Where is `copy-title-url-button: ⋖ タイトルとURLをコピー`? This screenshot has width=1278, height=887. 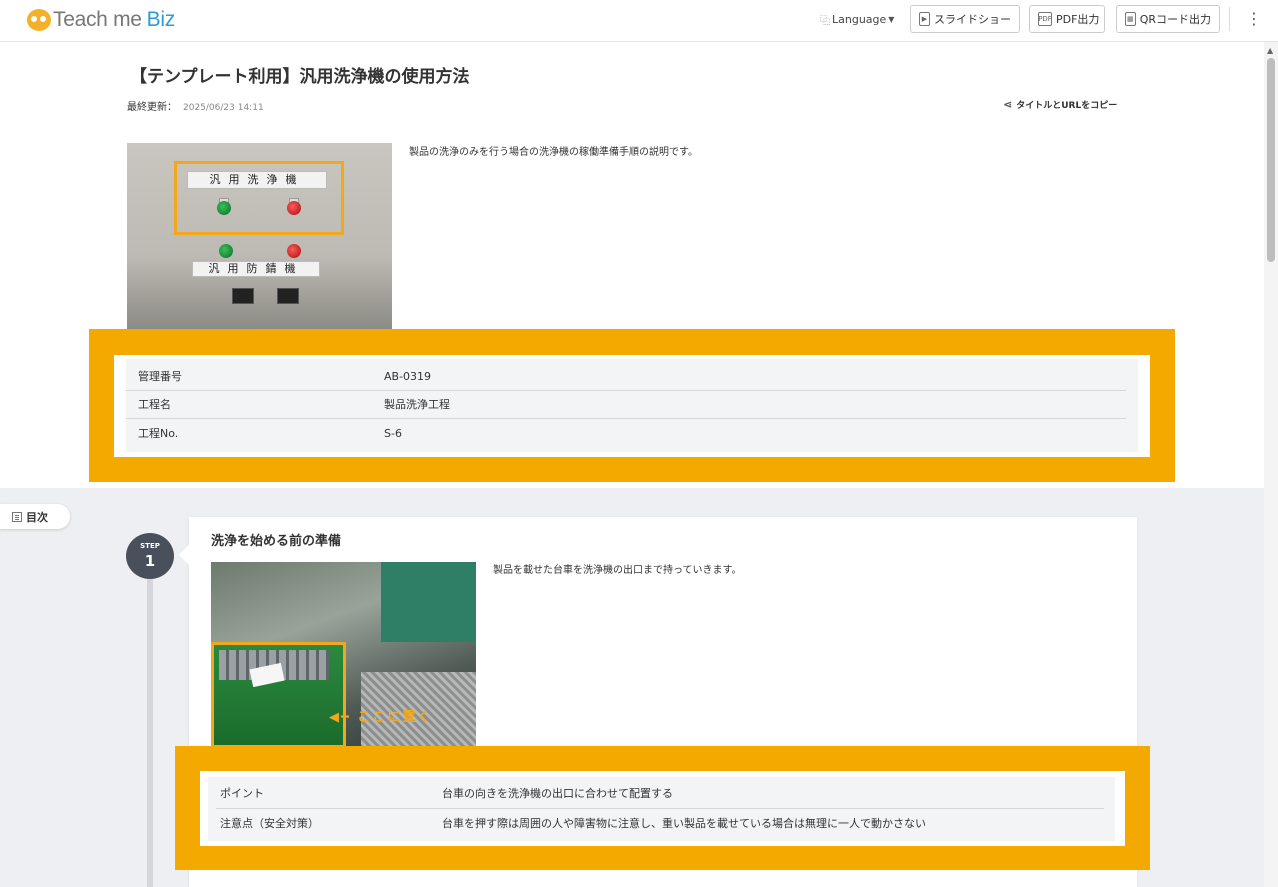 copy-title-url-button: ⋖ タイトルとURLをコピー is located at coordinates (1060, 104).